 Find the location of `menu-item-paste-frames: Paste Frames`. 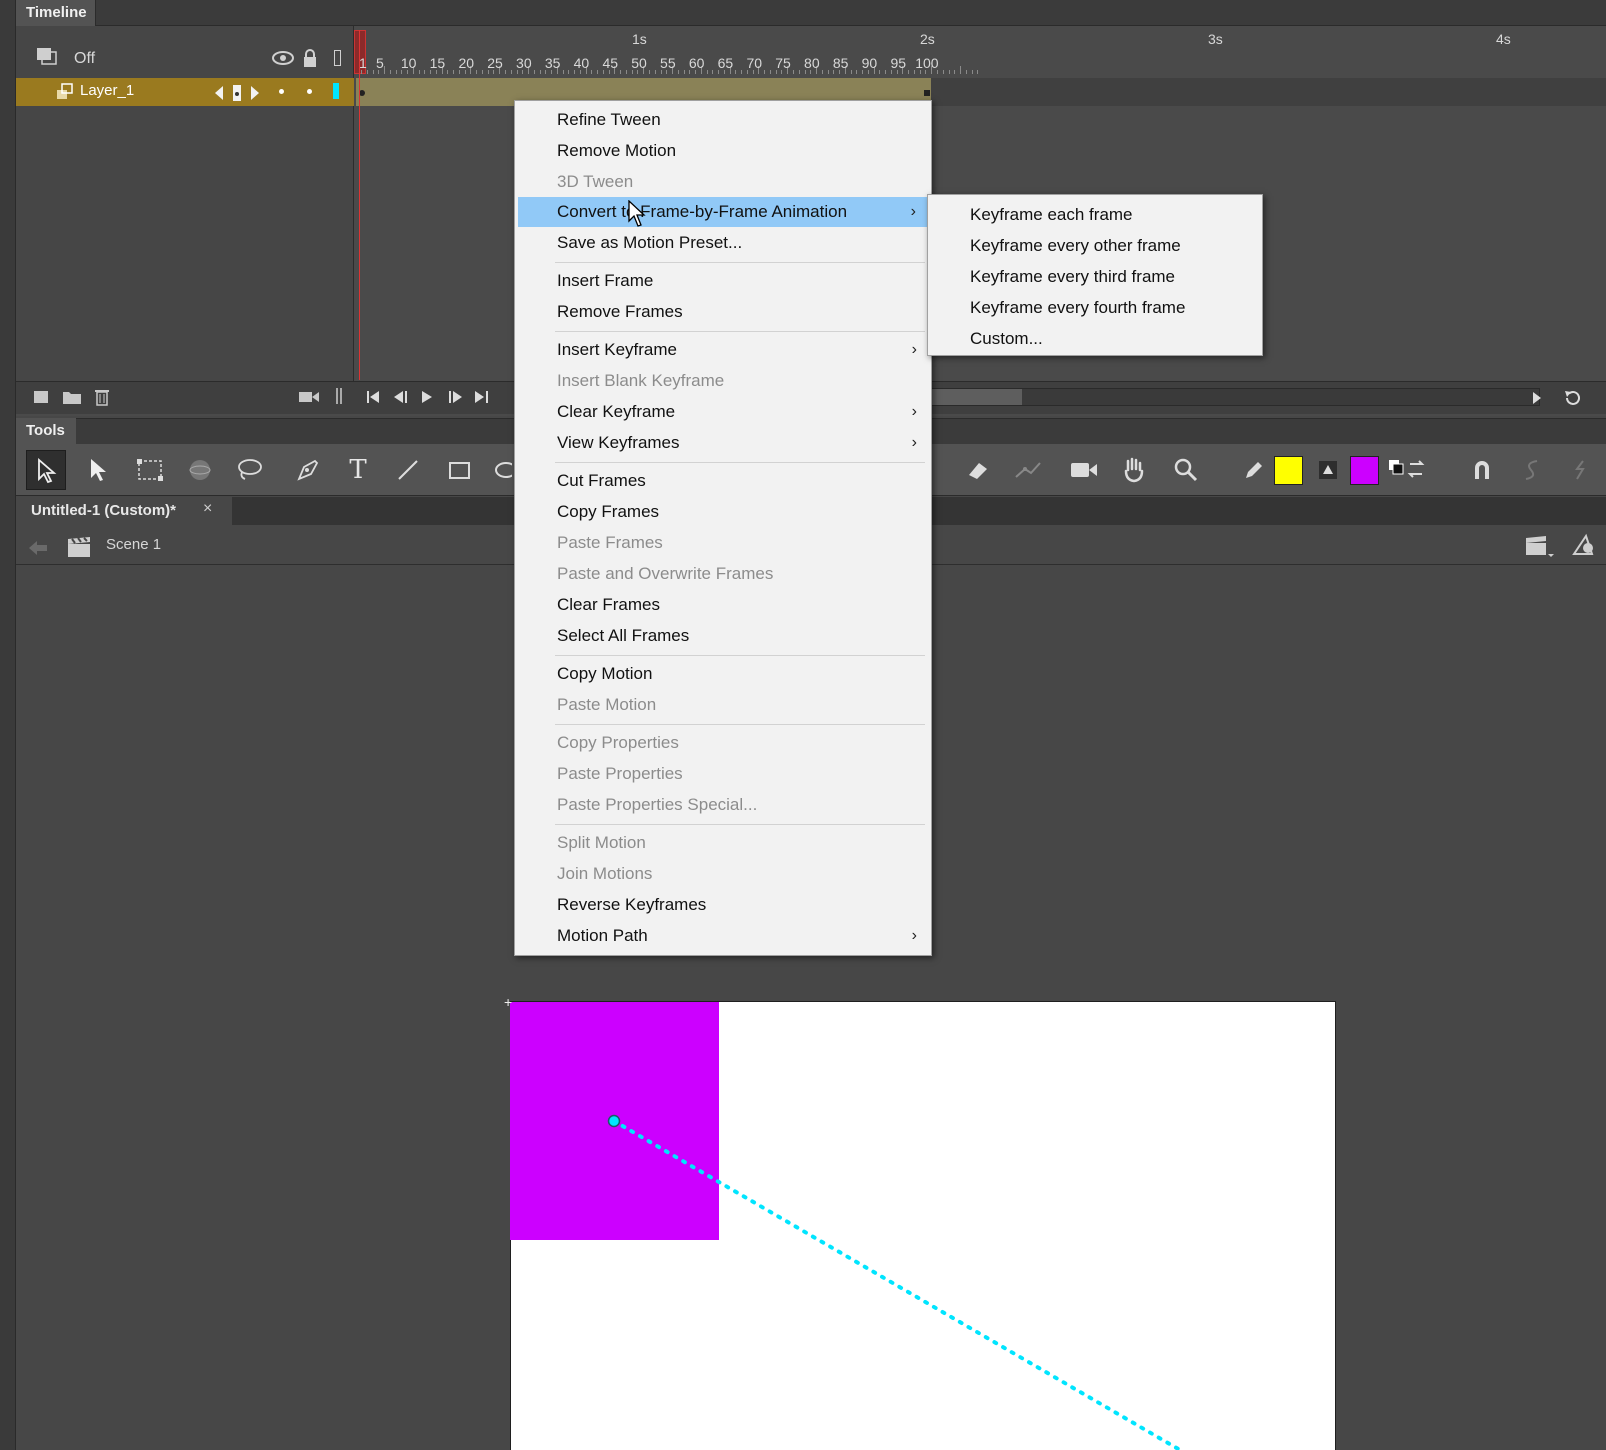

menu-item-paste-frames: Paste Frames is located at coordinates (722, 543).